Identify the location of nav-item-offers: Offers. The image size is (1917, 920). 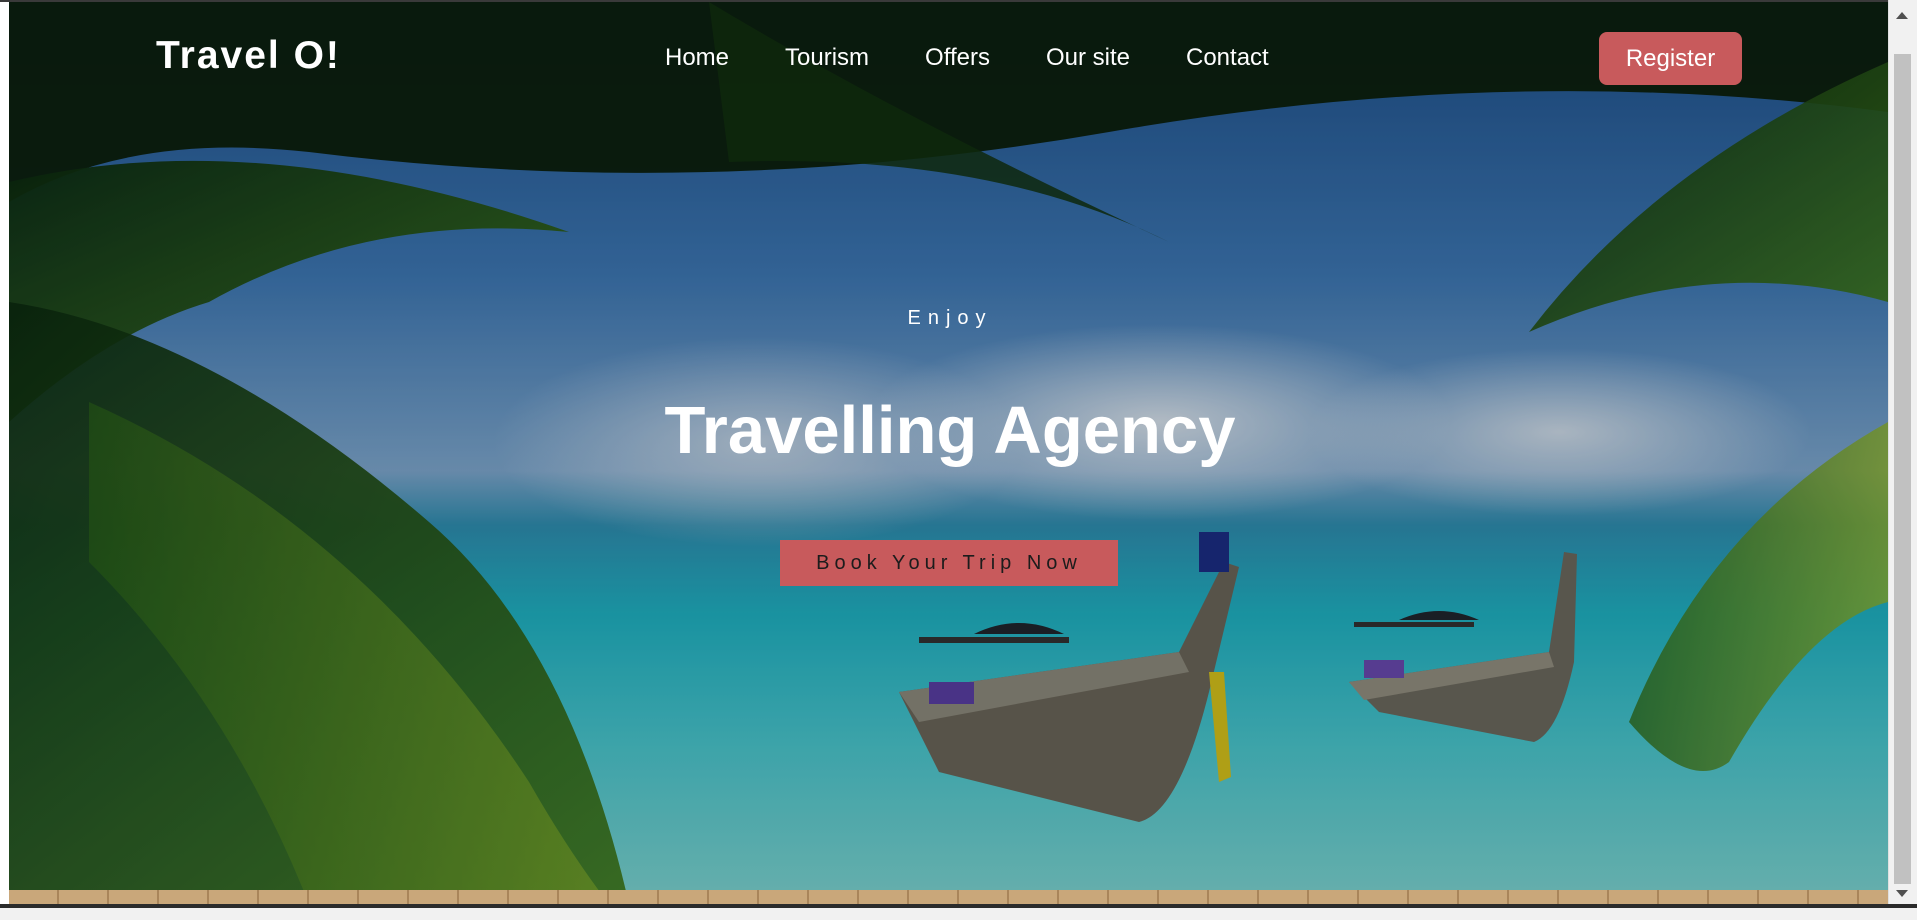
(957, 58).